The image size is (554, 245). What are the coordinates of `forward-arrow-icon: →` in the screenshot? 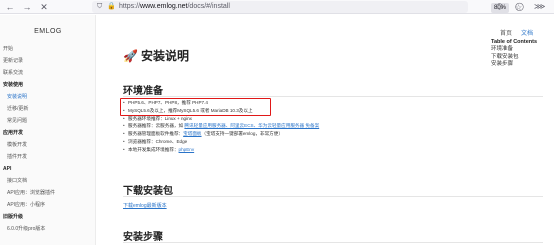 It's located at (27, 7).